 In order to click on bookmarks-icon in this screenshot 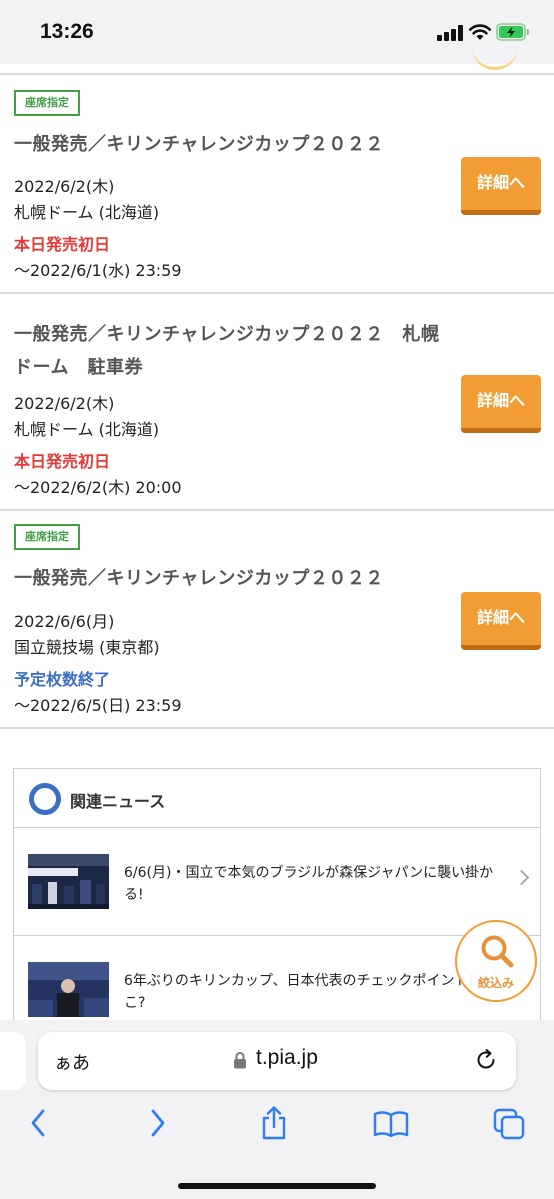, I will do `click(391, 1124)`.